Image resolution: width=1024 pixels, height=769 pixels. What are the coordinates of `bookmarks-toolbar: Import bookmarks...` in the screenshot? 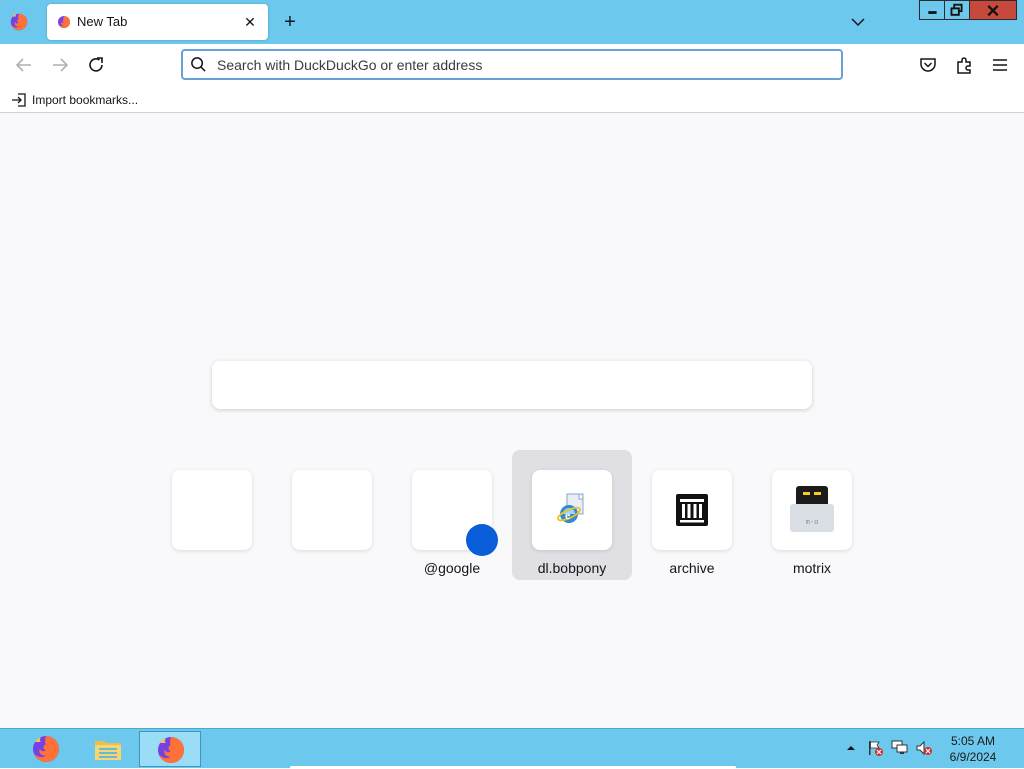 It's located at (512, 99).